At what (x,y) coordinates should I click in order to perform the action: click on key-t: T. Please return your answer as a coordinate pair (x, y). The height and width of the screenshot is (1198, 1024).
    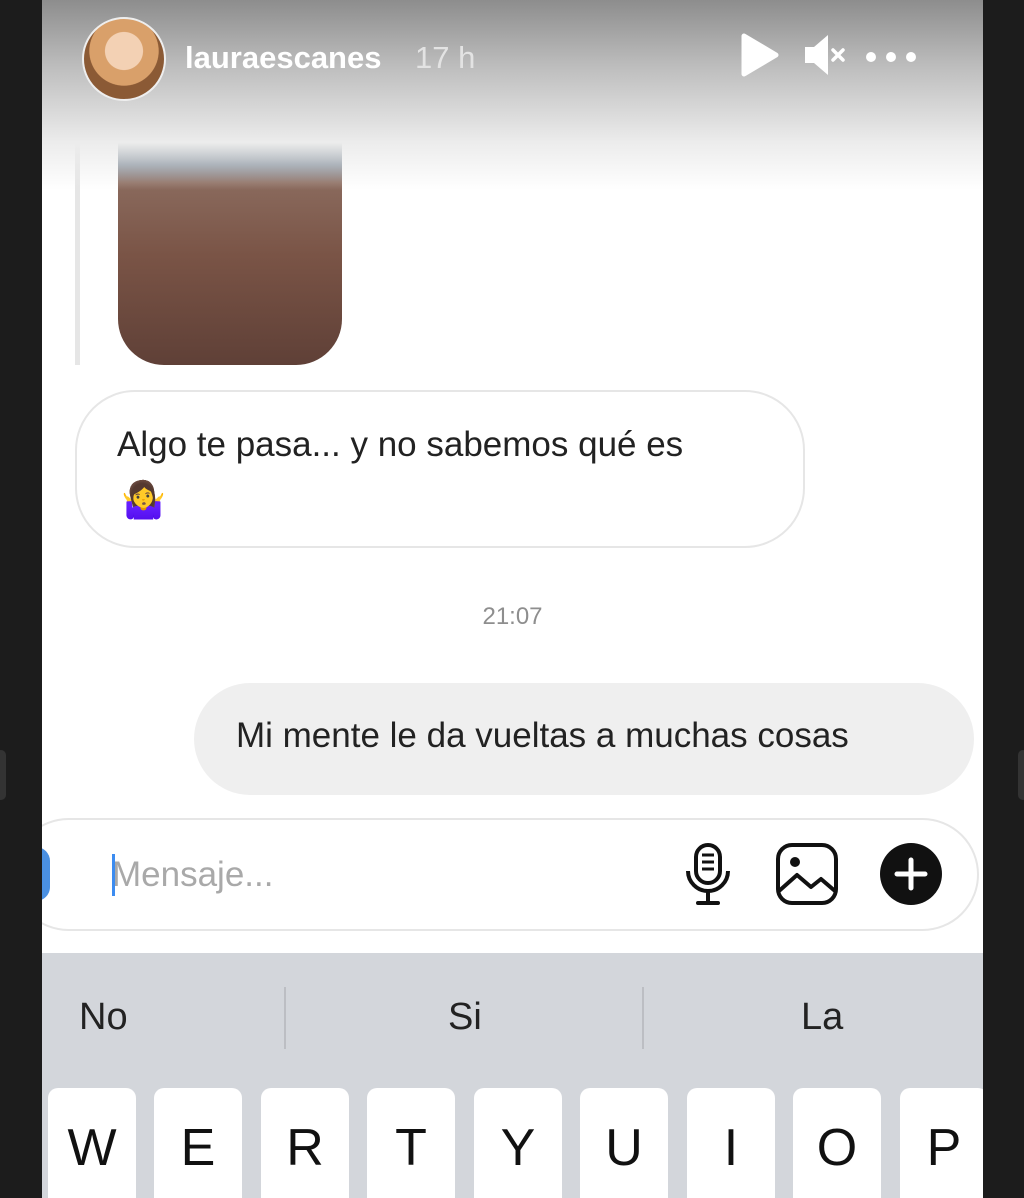
    Looking at the image, I should click on (411, 1143).